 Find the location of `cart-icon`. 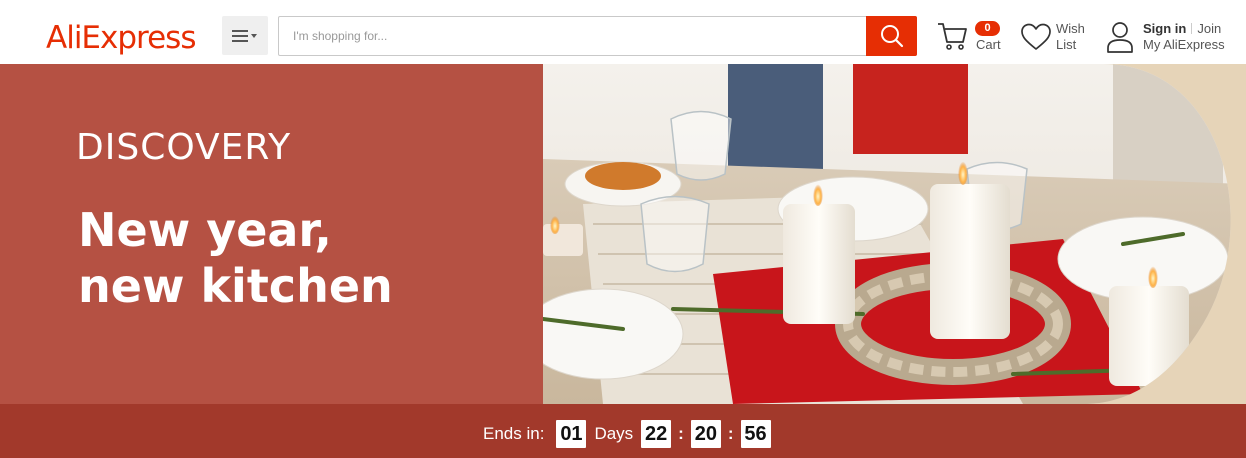

cart-icon is located at coordinates (952, 36).